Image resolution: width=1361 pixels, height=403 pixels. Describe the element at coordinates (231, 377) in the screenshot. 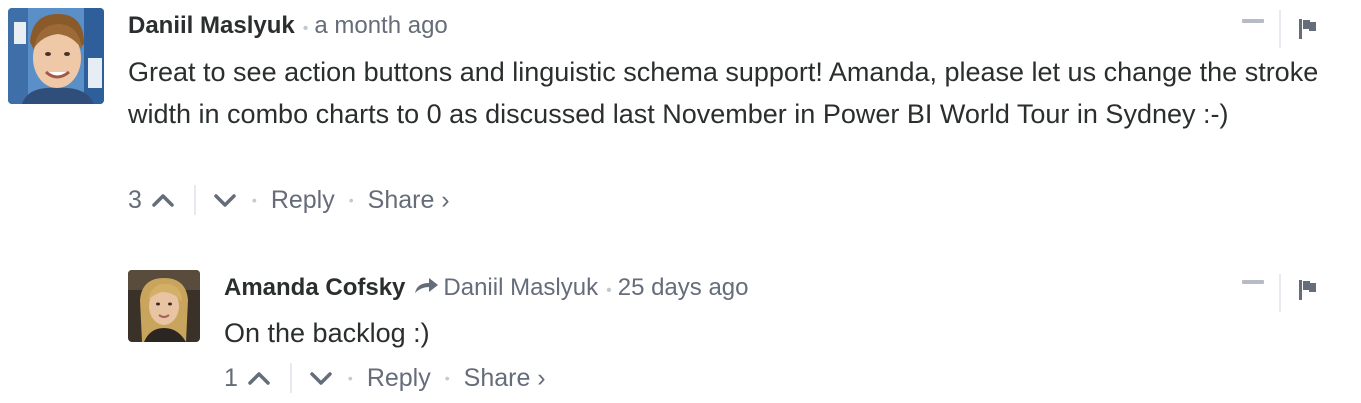

I see `vote-count: 1` at that location.